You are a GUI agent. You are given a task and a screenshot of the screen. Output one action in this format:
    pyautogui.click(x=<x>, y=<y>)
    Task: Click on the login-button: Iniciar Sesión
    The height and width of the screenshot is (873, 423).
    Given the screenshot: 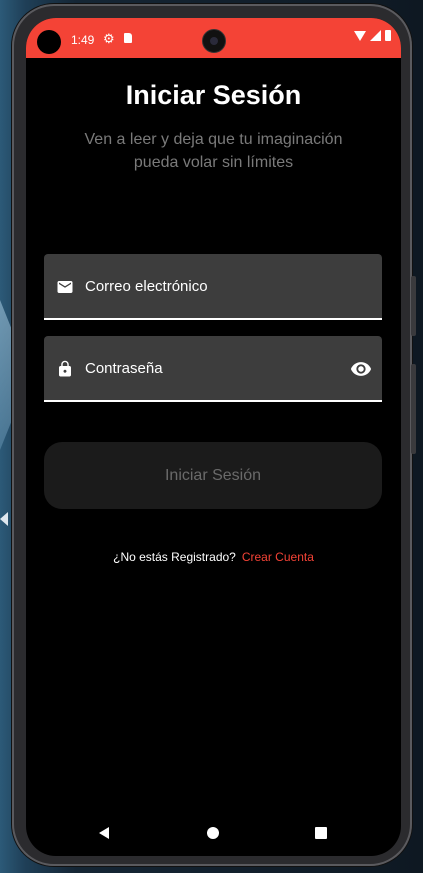 What is the action you would take?
    pyautogui.click(x=213, y=475)
    